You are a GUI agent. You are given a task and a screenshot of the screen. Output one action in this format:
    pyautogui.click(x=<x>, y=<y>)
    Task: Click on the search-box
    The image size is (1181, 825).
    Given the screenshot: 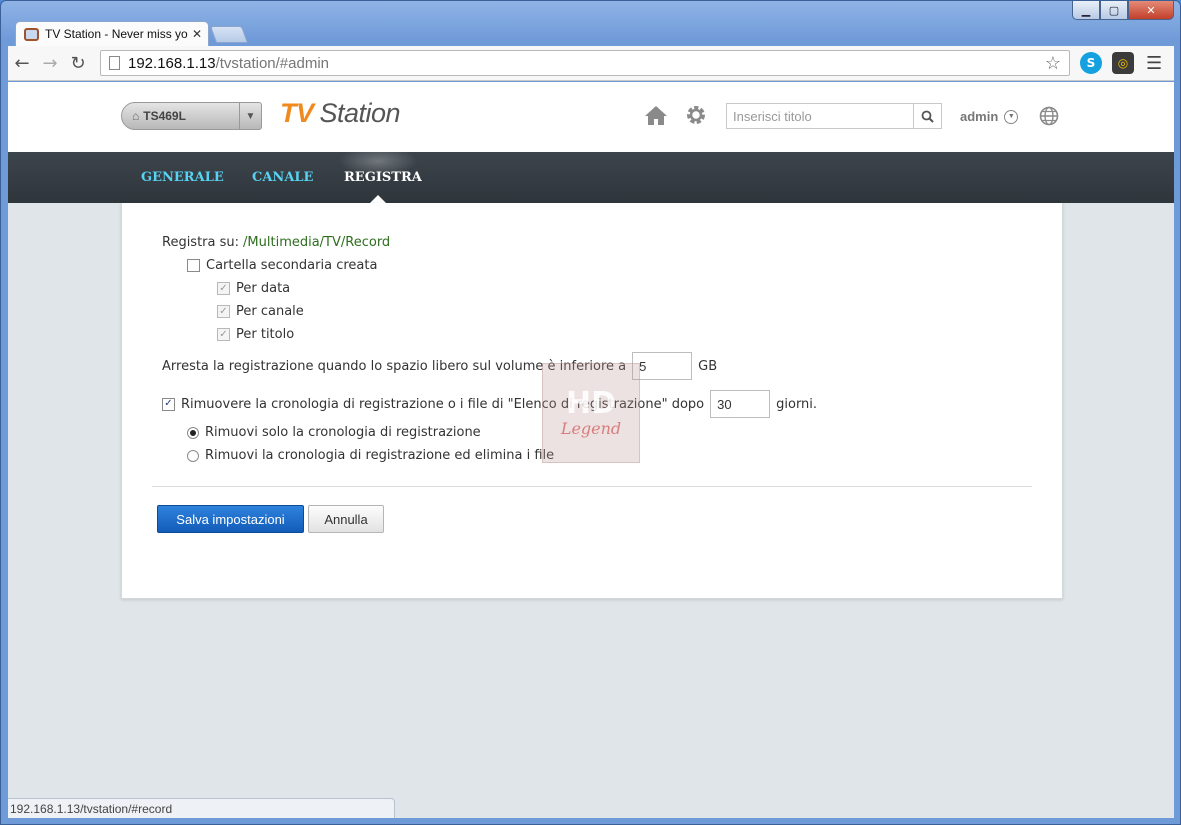 What is the action you would take?
    pyautogui.click(x=834, y=116)
    